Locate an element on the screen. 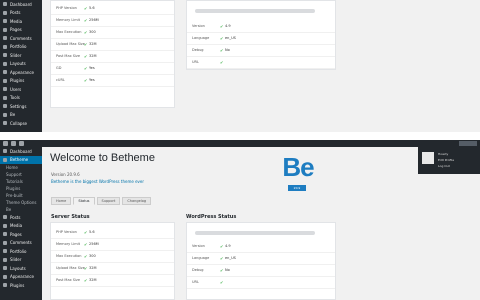 This screenshot has width=480, height=300. sidebar-item-label: Be is located at coordinates (9, 209).